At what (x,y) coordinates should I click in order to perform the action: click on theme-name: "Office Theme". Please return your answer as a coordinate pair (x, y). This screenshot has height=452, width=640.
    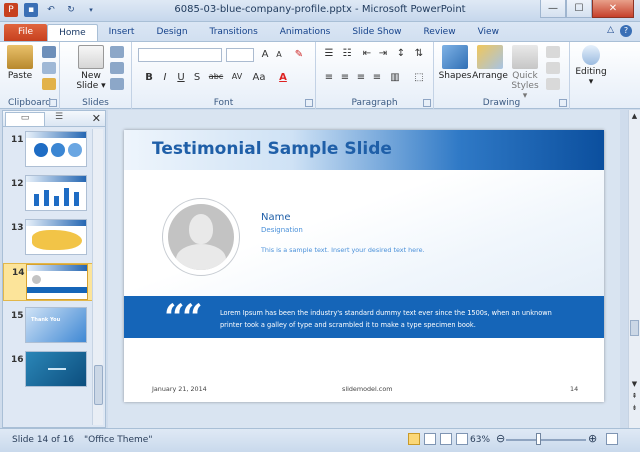
    Looking at the image, I should click on (118, 440).